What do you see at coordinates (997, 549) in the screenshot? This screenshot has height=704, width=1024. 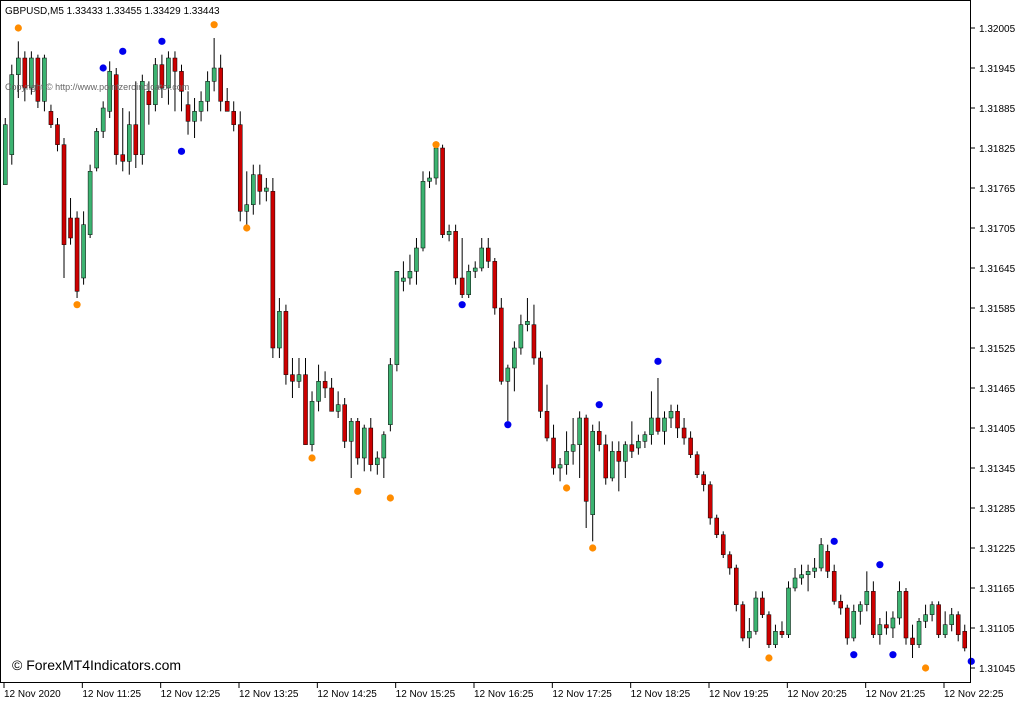 I see `y-tick-label: 1.31225` at bounding box center [997, 549].